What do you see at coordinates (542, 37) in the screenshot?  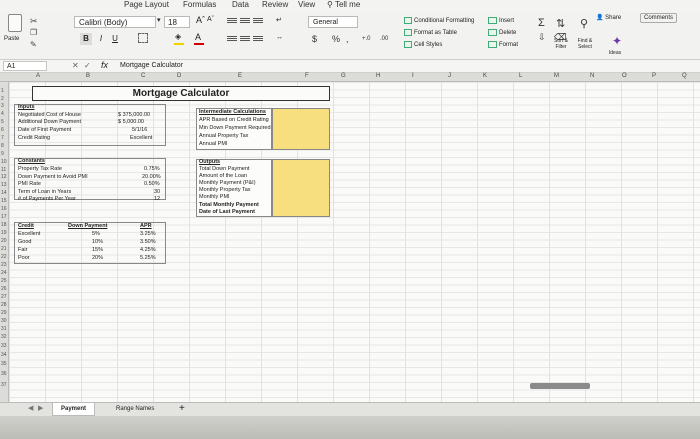 I see `fill-down-icon: ⇩` at bounding box center [542, 37].